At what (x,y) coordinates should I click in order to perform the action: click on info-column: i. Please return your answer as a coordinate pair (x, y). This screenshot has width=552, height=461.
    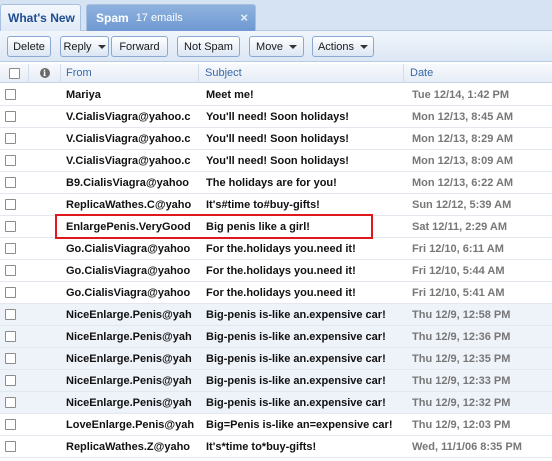
    Looking at the image, I should click on (45, 73).